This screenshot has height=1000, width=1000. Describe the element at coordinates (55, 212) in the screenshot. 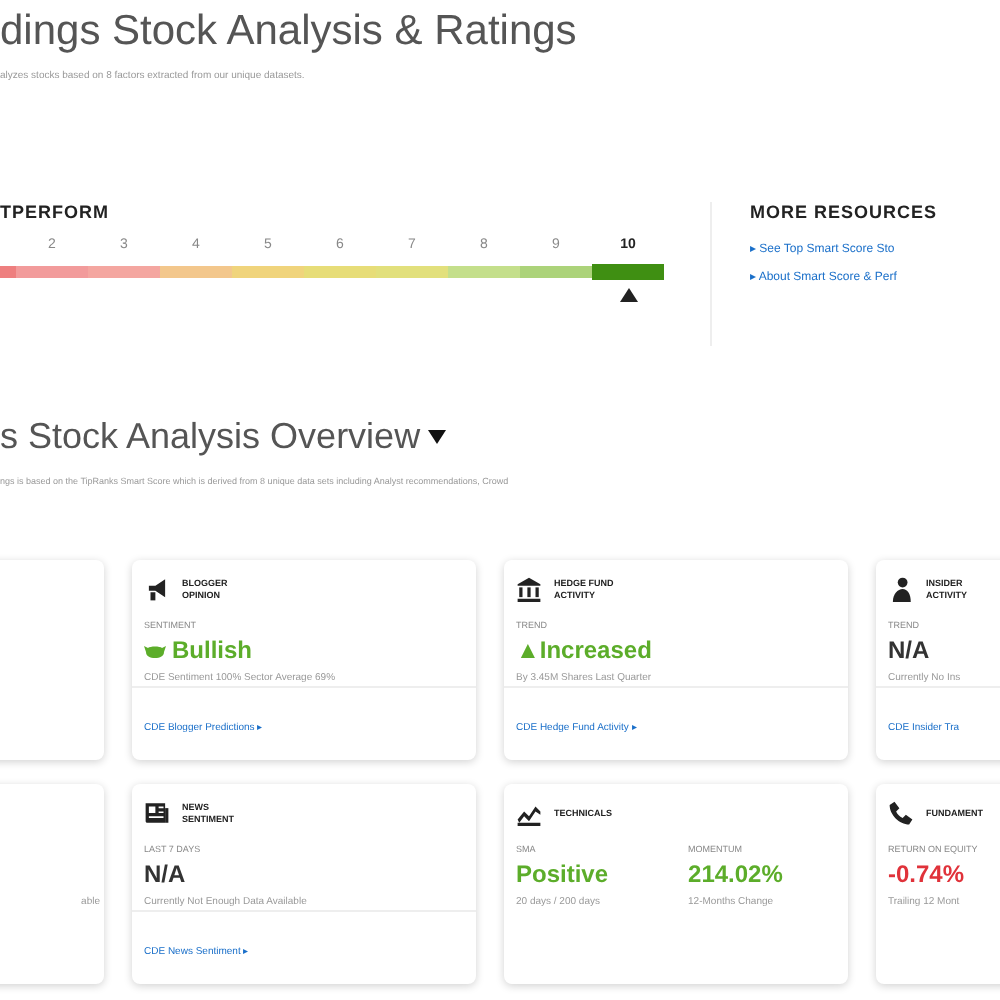

I see `section-heading: TPERFORM` at that location.